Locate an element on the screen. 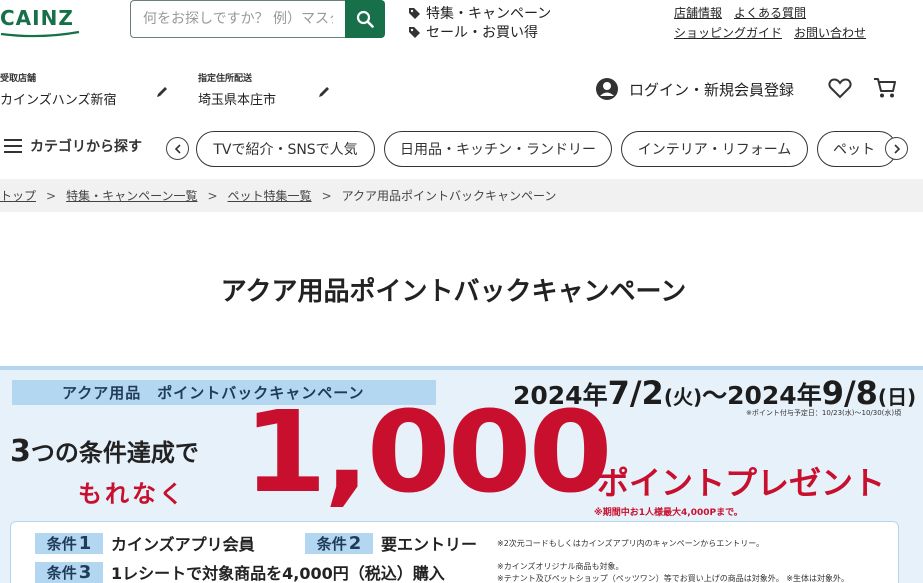  link-store-info: 店舗情報 is located at coordinates (698, 14).